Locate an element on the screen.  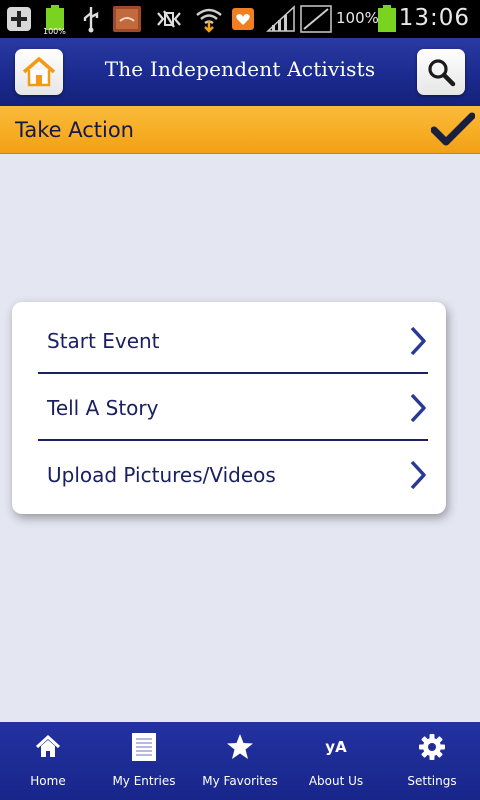
nav-label: My Favorites is located at coordinates (240, 781).